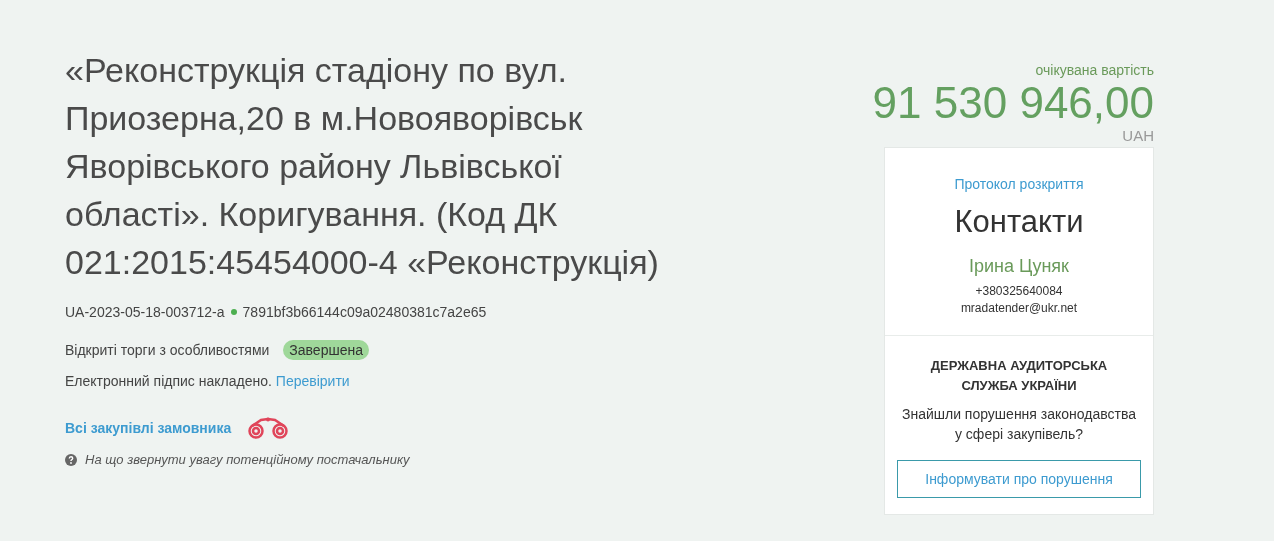 This screenshot has height=541, width=1274. What do you see at coordinates (1019, 266) in the screenshot?
I see `contact-name: Ірина Цуняк` at bounding box center [1019, 266].